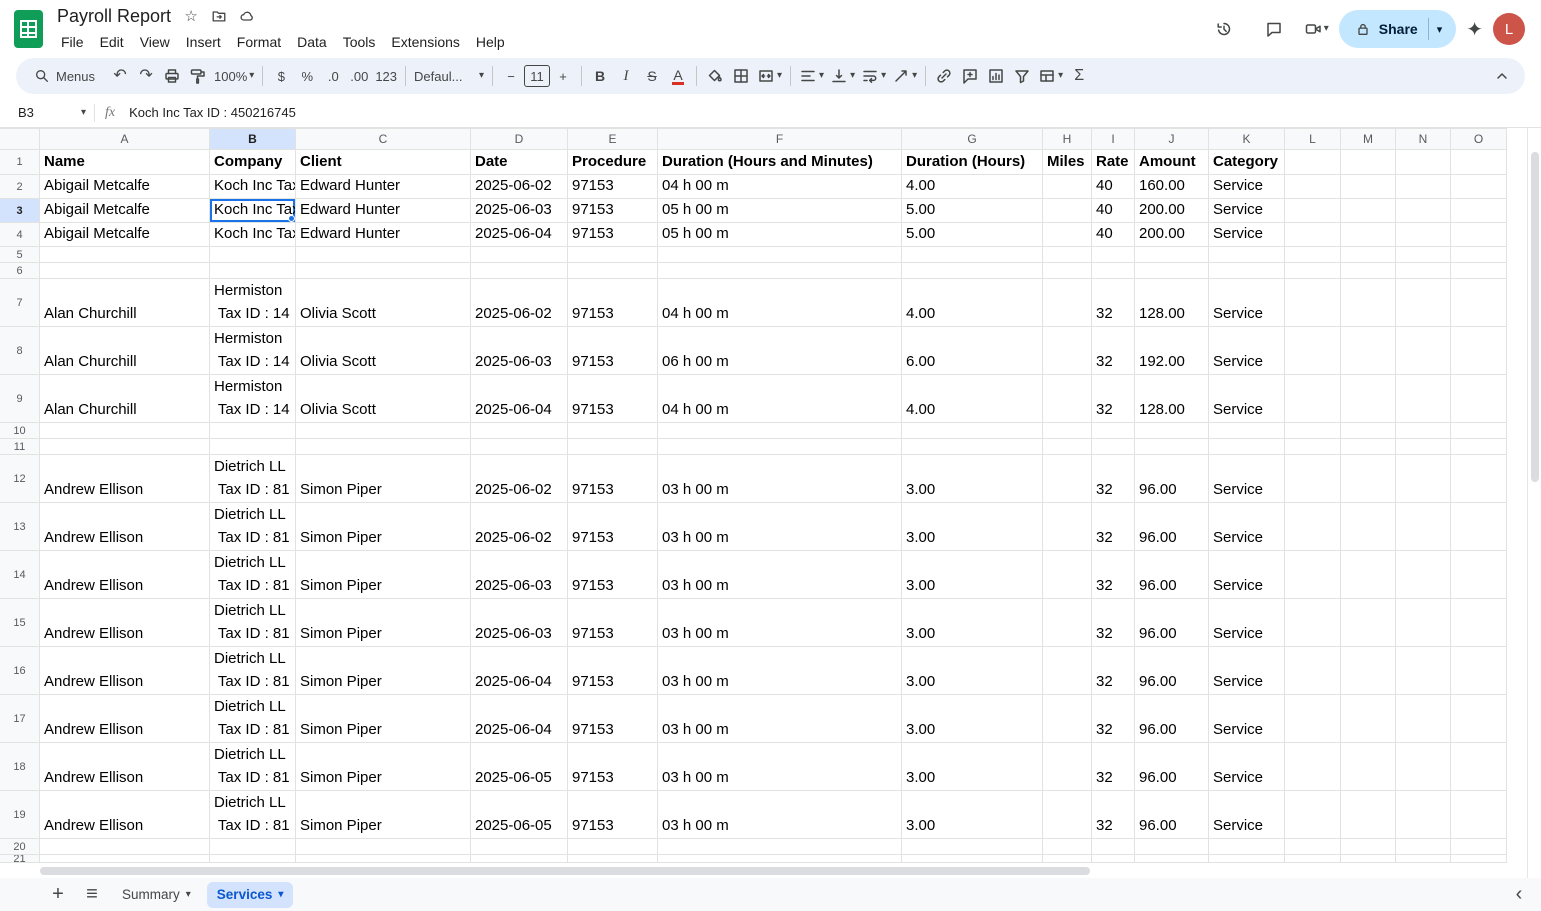  What do you see at coordinates (1247, 187) in the screenshot?
I see `cell-K2: Service` at bounding box center [1247, 187].